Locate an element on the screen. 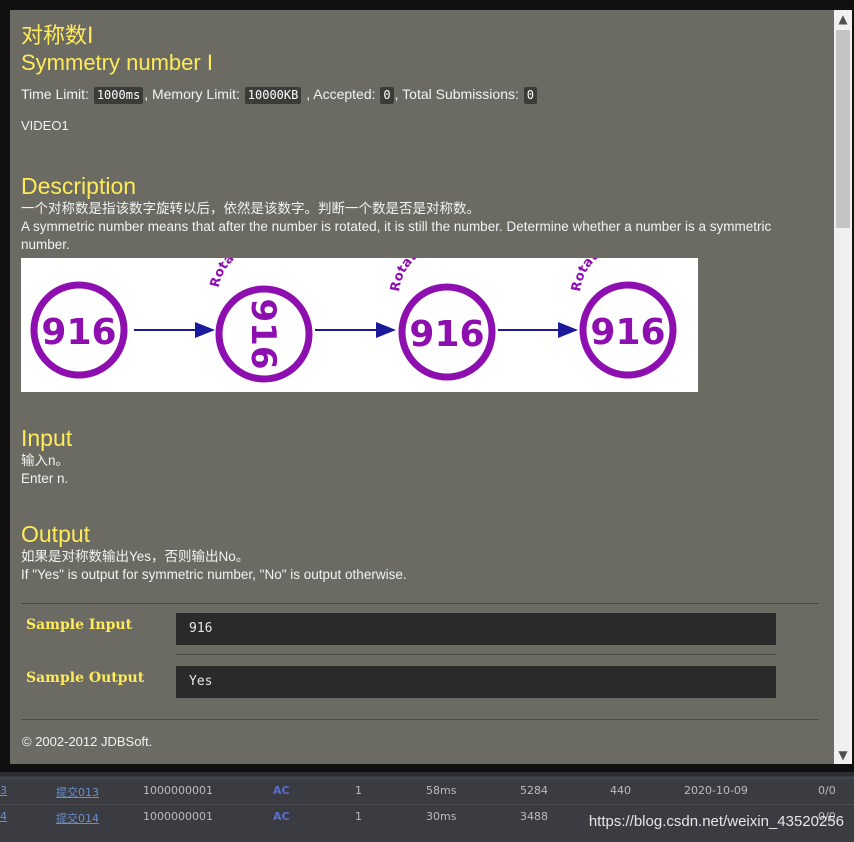 The image size is (854, 842). description-heading: Description is located at coordinates (79, 186).